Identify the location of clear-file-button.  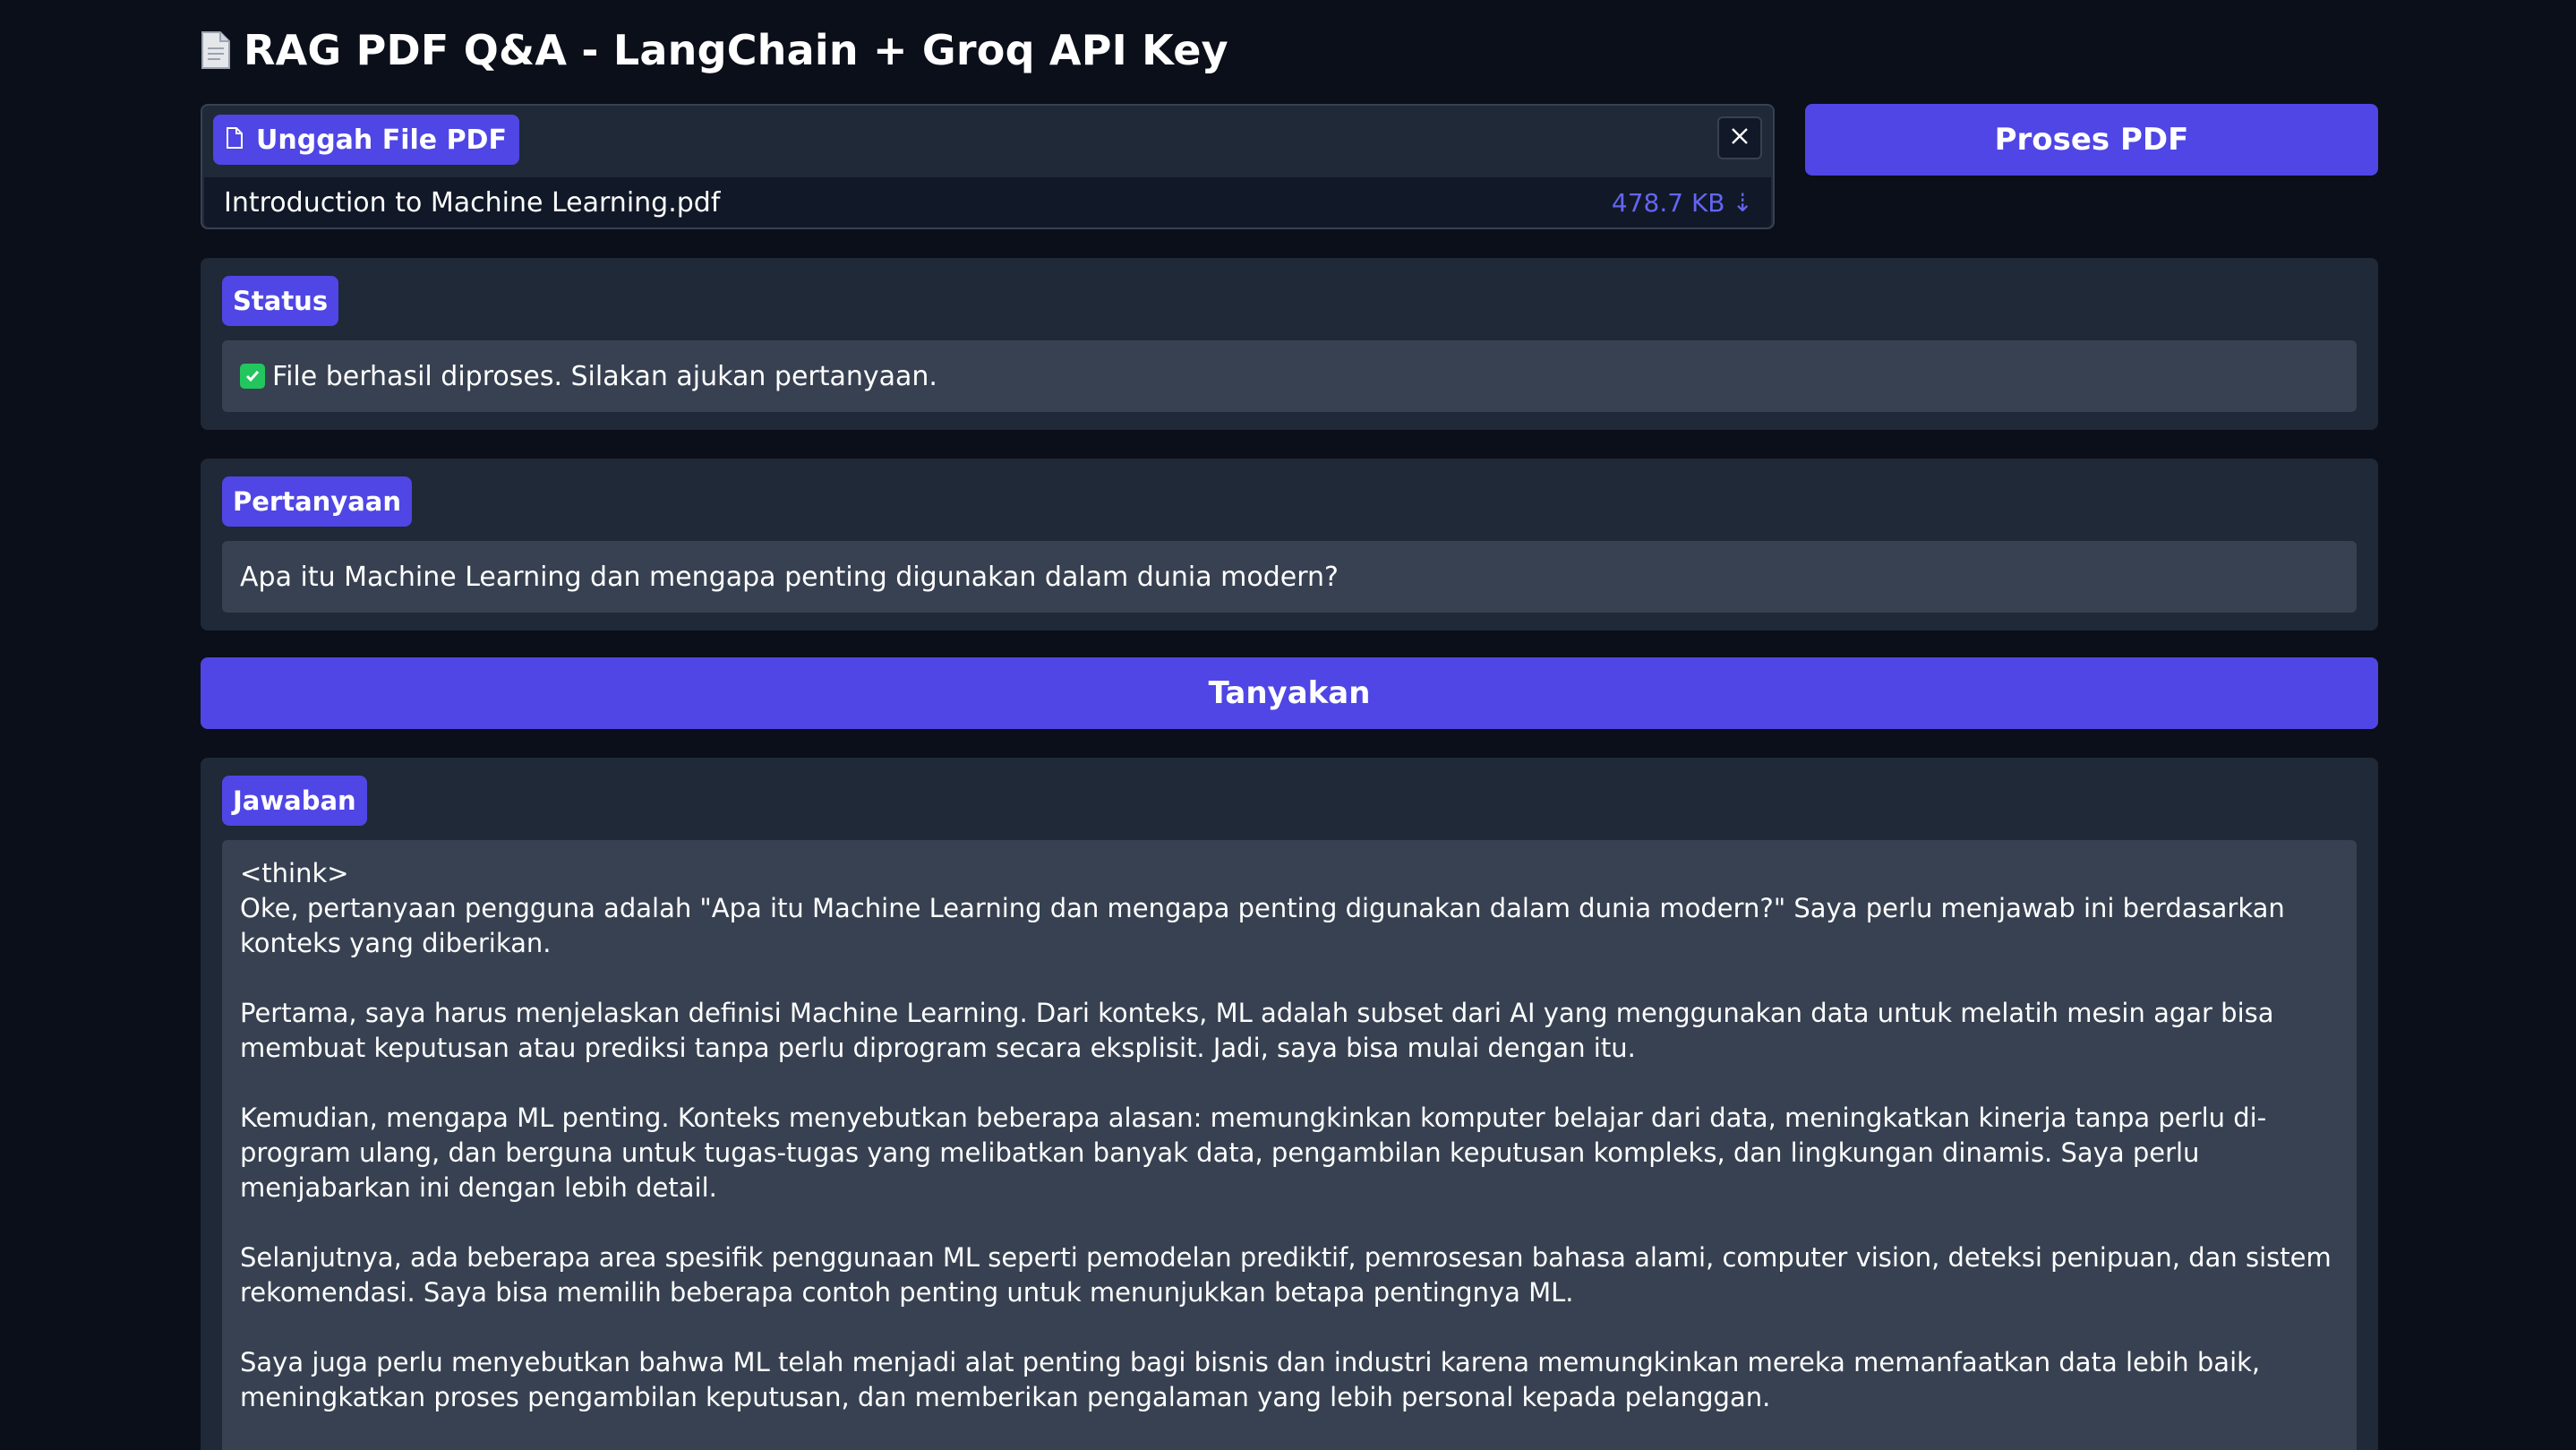
(1740, 137).